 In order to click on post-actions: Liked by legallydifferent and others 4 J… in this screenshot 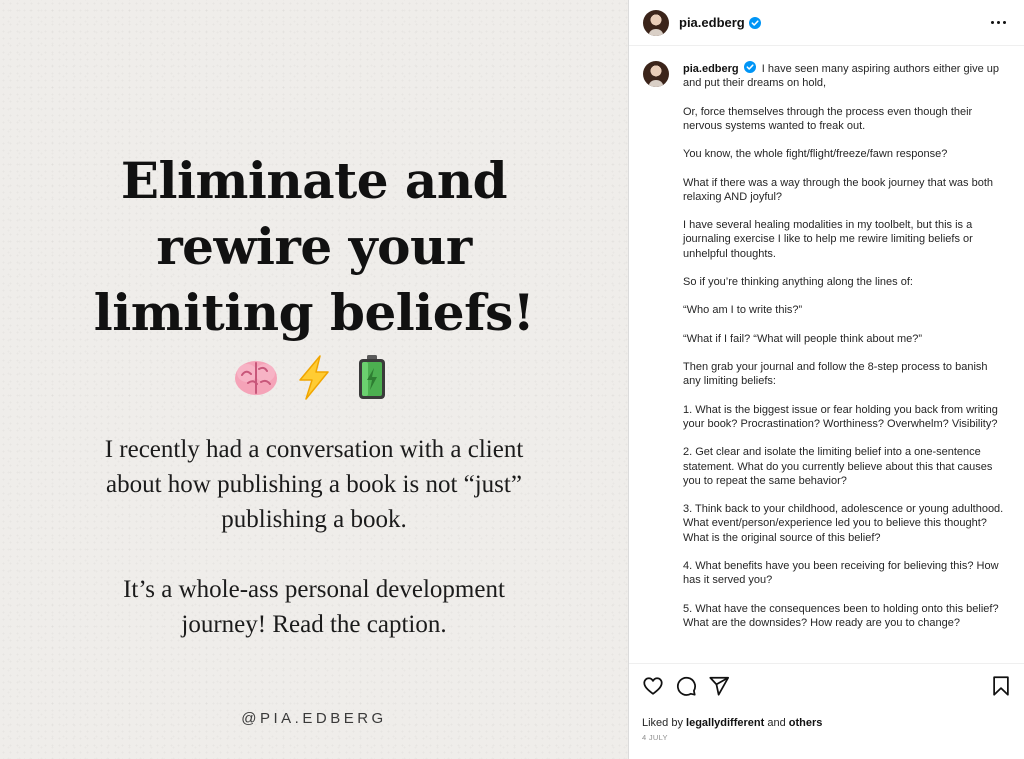, I will do `click(826, 711)`.